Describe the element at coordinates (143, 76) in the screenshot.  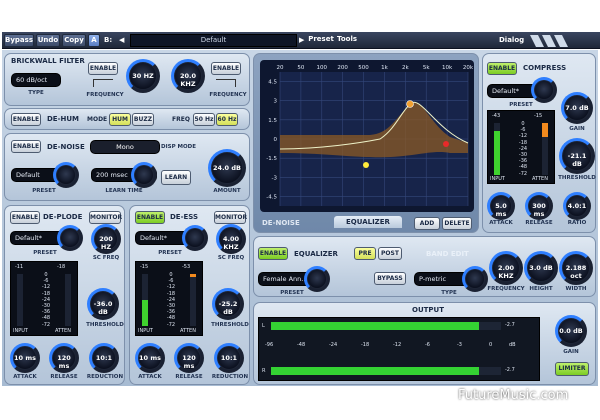
I see `brickwall-low-freq-knob: 30 HZ` at that location.